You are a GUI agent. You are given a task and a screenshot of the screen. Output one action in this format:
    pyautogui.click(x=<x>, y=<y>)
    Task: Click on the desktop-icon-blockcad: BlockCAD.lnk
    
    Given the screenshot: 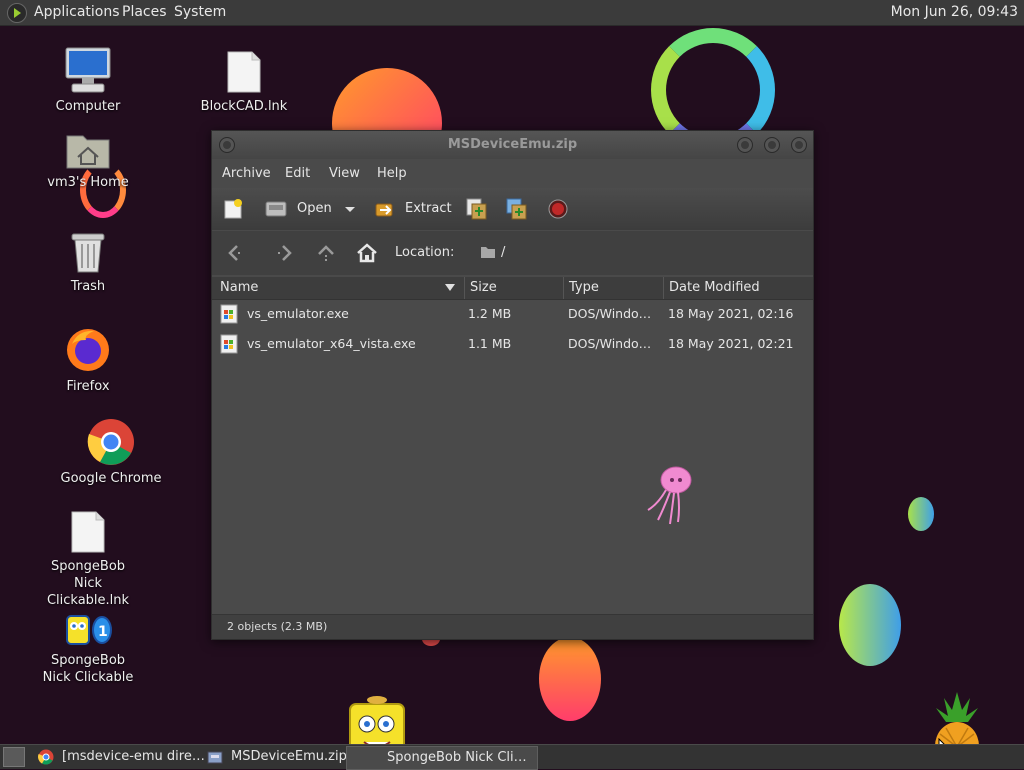 What is the action you would take?
    pyautogui.click(x=244, y=82)
    